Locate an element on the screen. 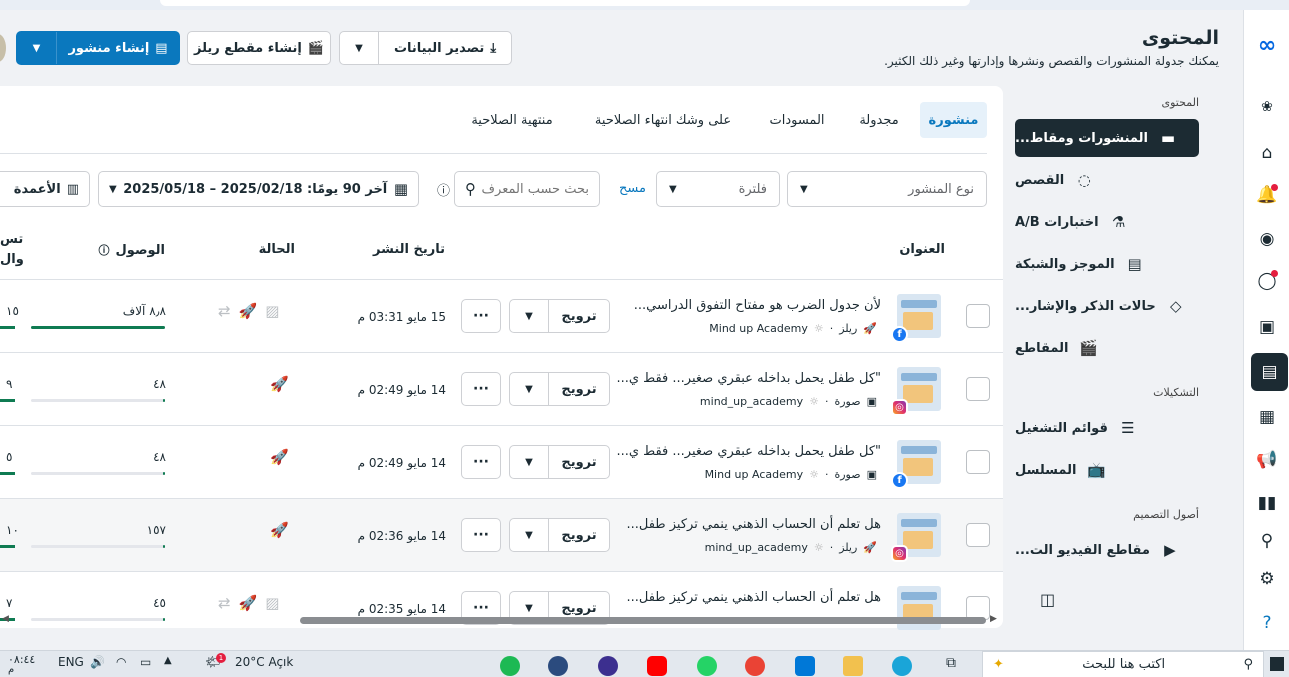  columns-button: ▥ الأعمدة is located at coordinates (45, 189).